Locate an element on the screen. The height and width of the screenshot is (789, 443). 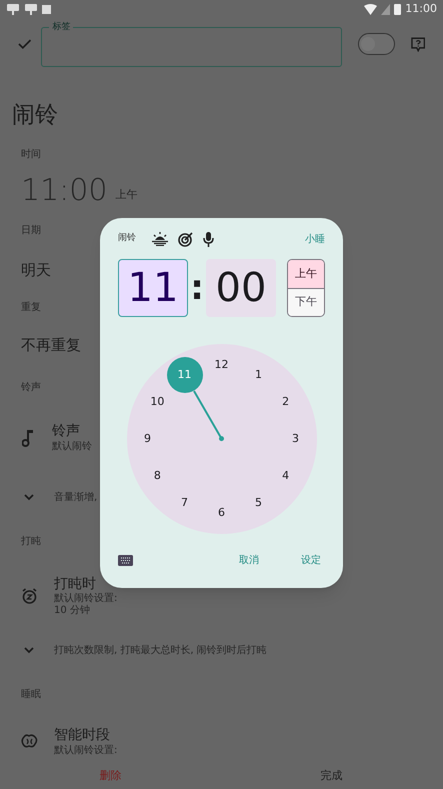
dial-number: 2 is located at coordinates (286, 402).